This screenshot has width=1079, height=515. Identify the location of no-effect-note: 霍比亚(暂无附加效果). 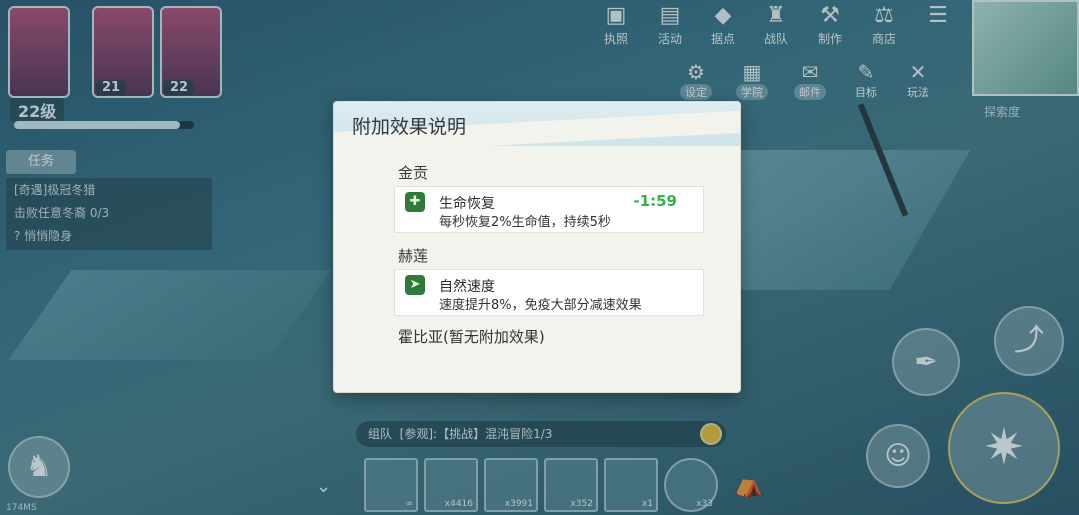
(471, 337).